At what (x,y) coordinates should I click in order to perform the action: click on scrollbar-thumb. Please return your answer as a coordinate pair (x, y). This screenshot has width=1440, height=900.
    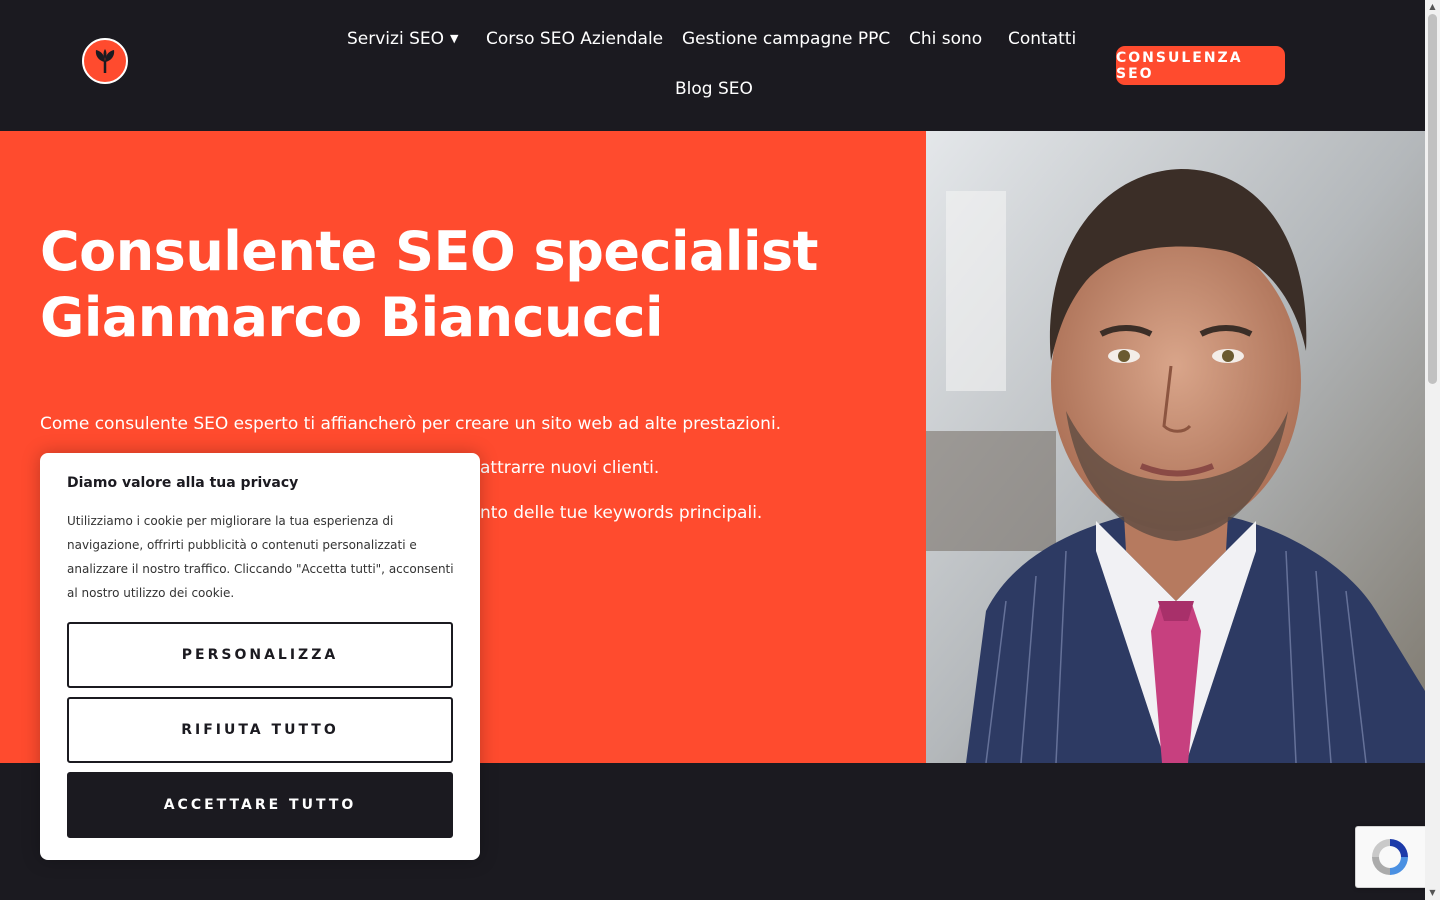
    Looking at the image, I should click on (1432, 199).